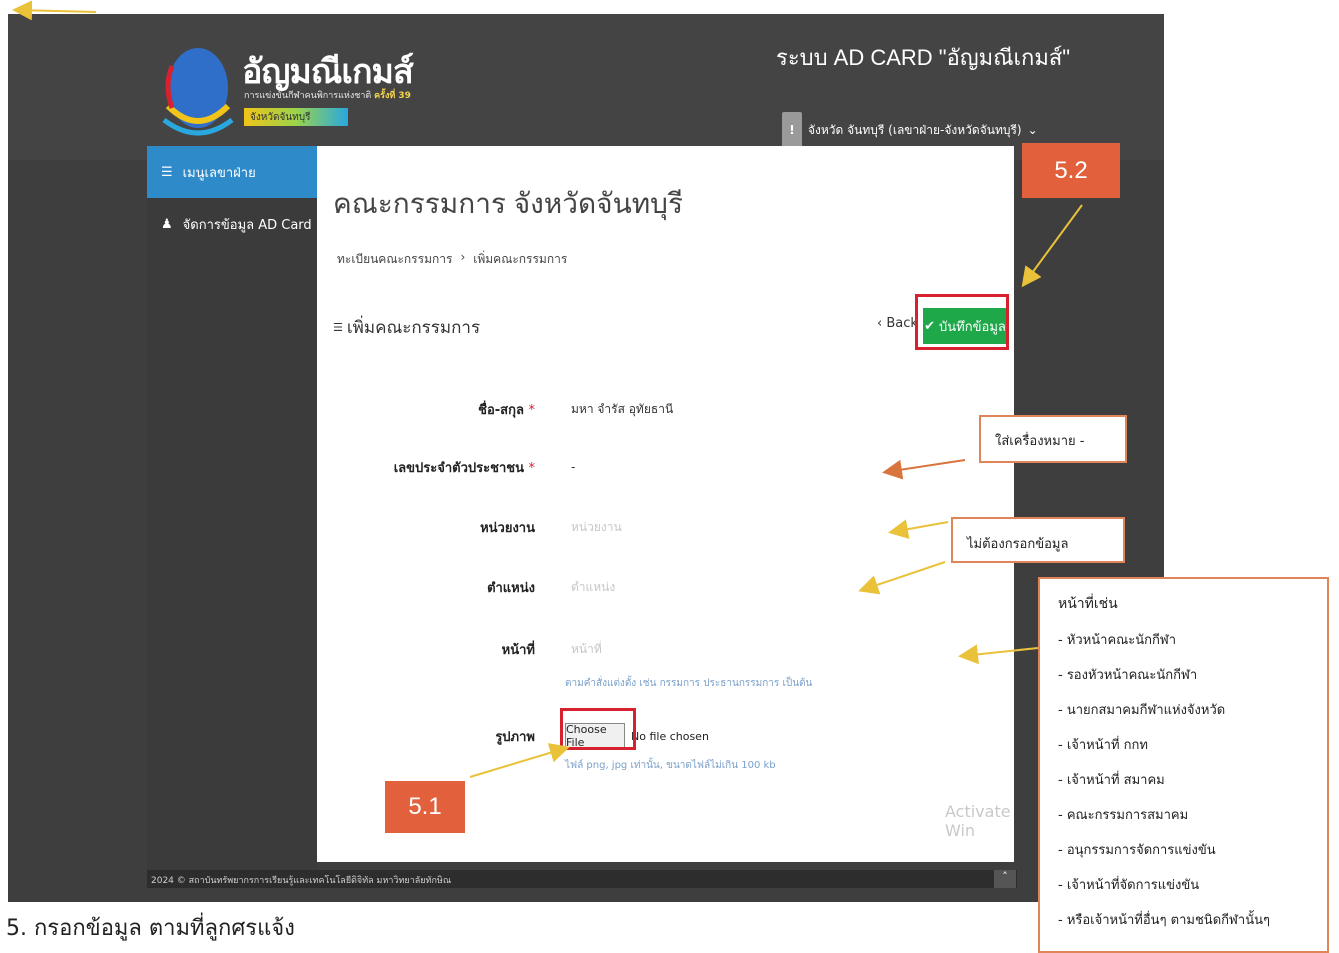 The height and width of the screenshot is (953, 1339). I want to click on photo-row: รูปภาพ Choose File No file chosen, so click(665, 736).